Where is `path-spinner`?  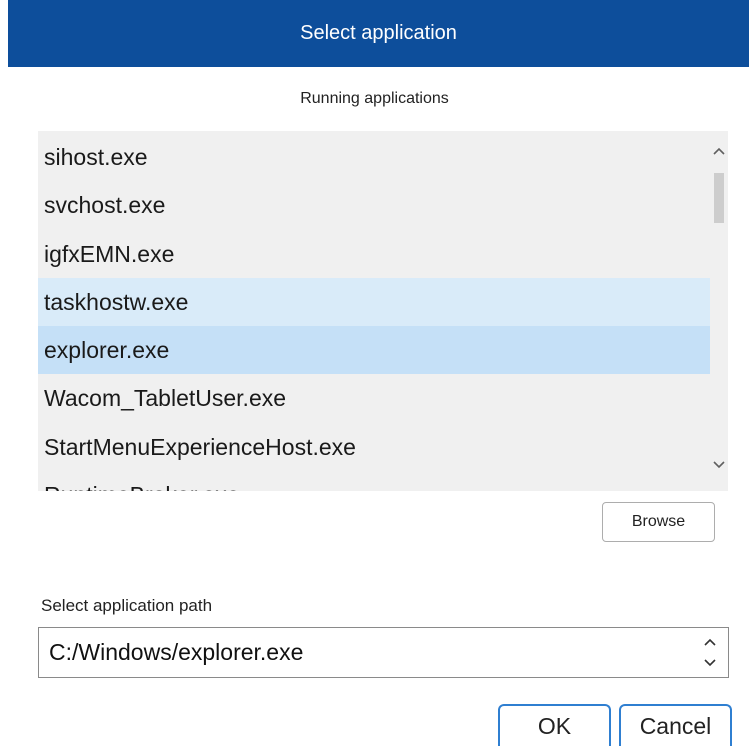 path-spinner is located at coordinates (710, 652).